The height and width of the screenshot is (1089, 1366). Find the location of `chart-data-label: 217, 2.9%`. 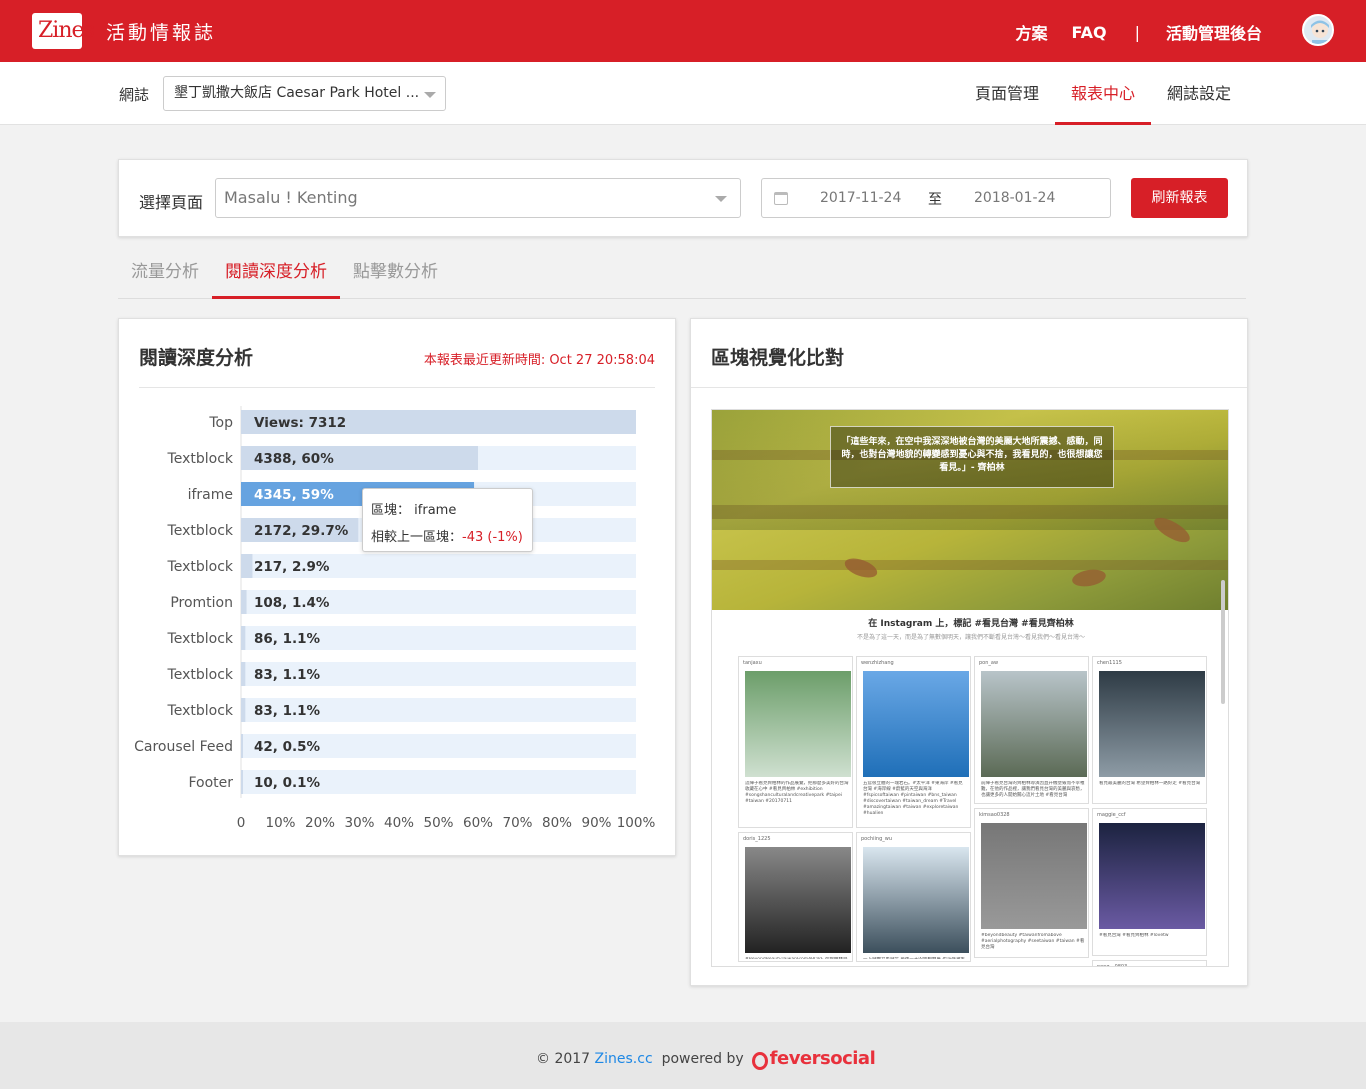

chart-data-label: 217, 2.9% is located at coordinates (292, 567).